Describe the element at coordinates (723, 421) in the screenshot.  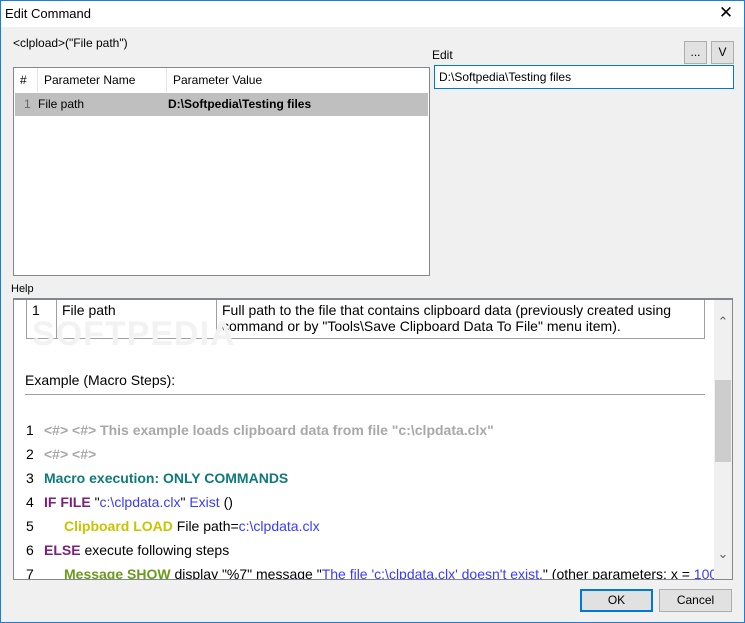
I see `scroll-thumb` at that location.